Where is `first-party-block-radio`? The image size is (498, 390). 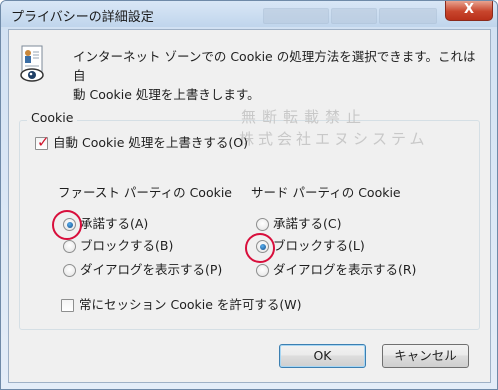
first-party-block-radio is located at coordinates (69, 246).